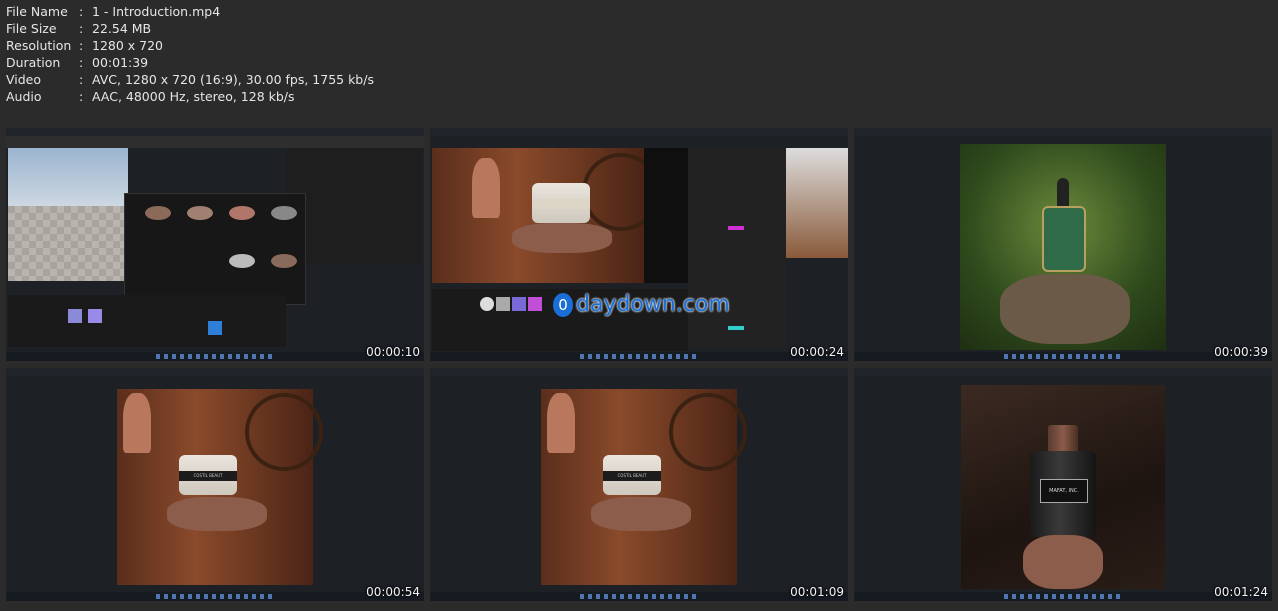 The width and height of the screenshot is (1278, 611). What do you see at coordinates (817, 592) in the screenshot?
I see `timestamp: 00:01:09` at bounding box center [817, 592].